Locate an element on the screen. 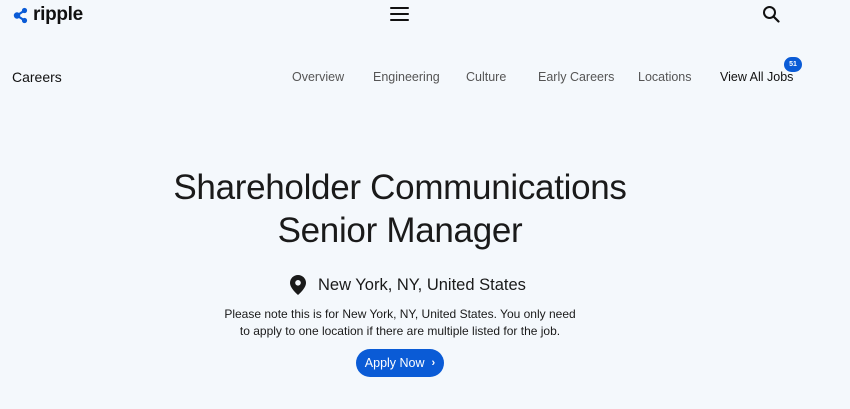 The image size is (850, 409). job-title-line-1: Shareholder Communications is located at coordinates (400, 187).